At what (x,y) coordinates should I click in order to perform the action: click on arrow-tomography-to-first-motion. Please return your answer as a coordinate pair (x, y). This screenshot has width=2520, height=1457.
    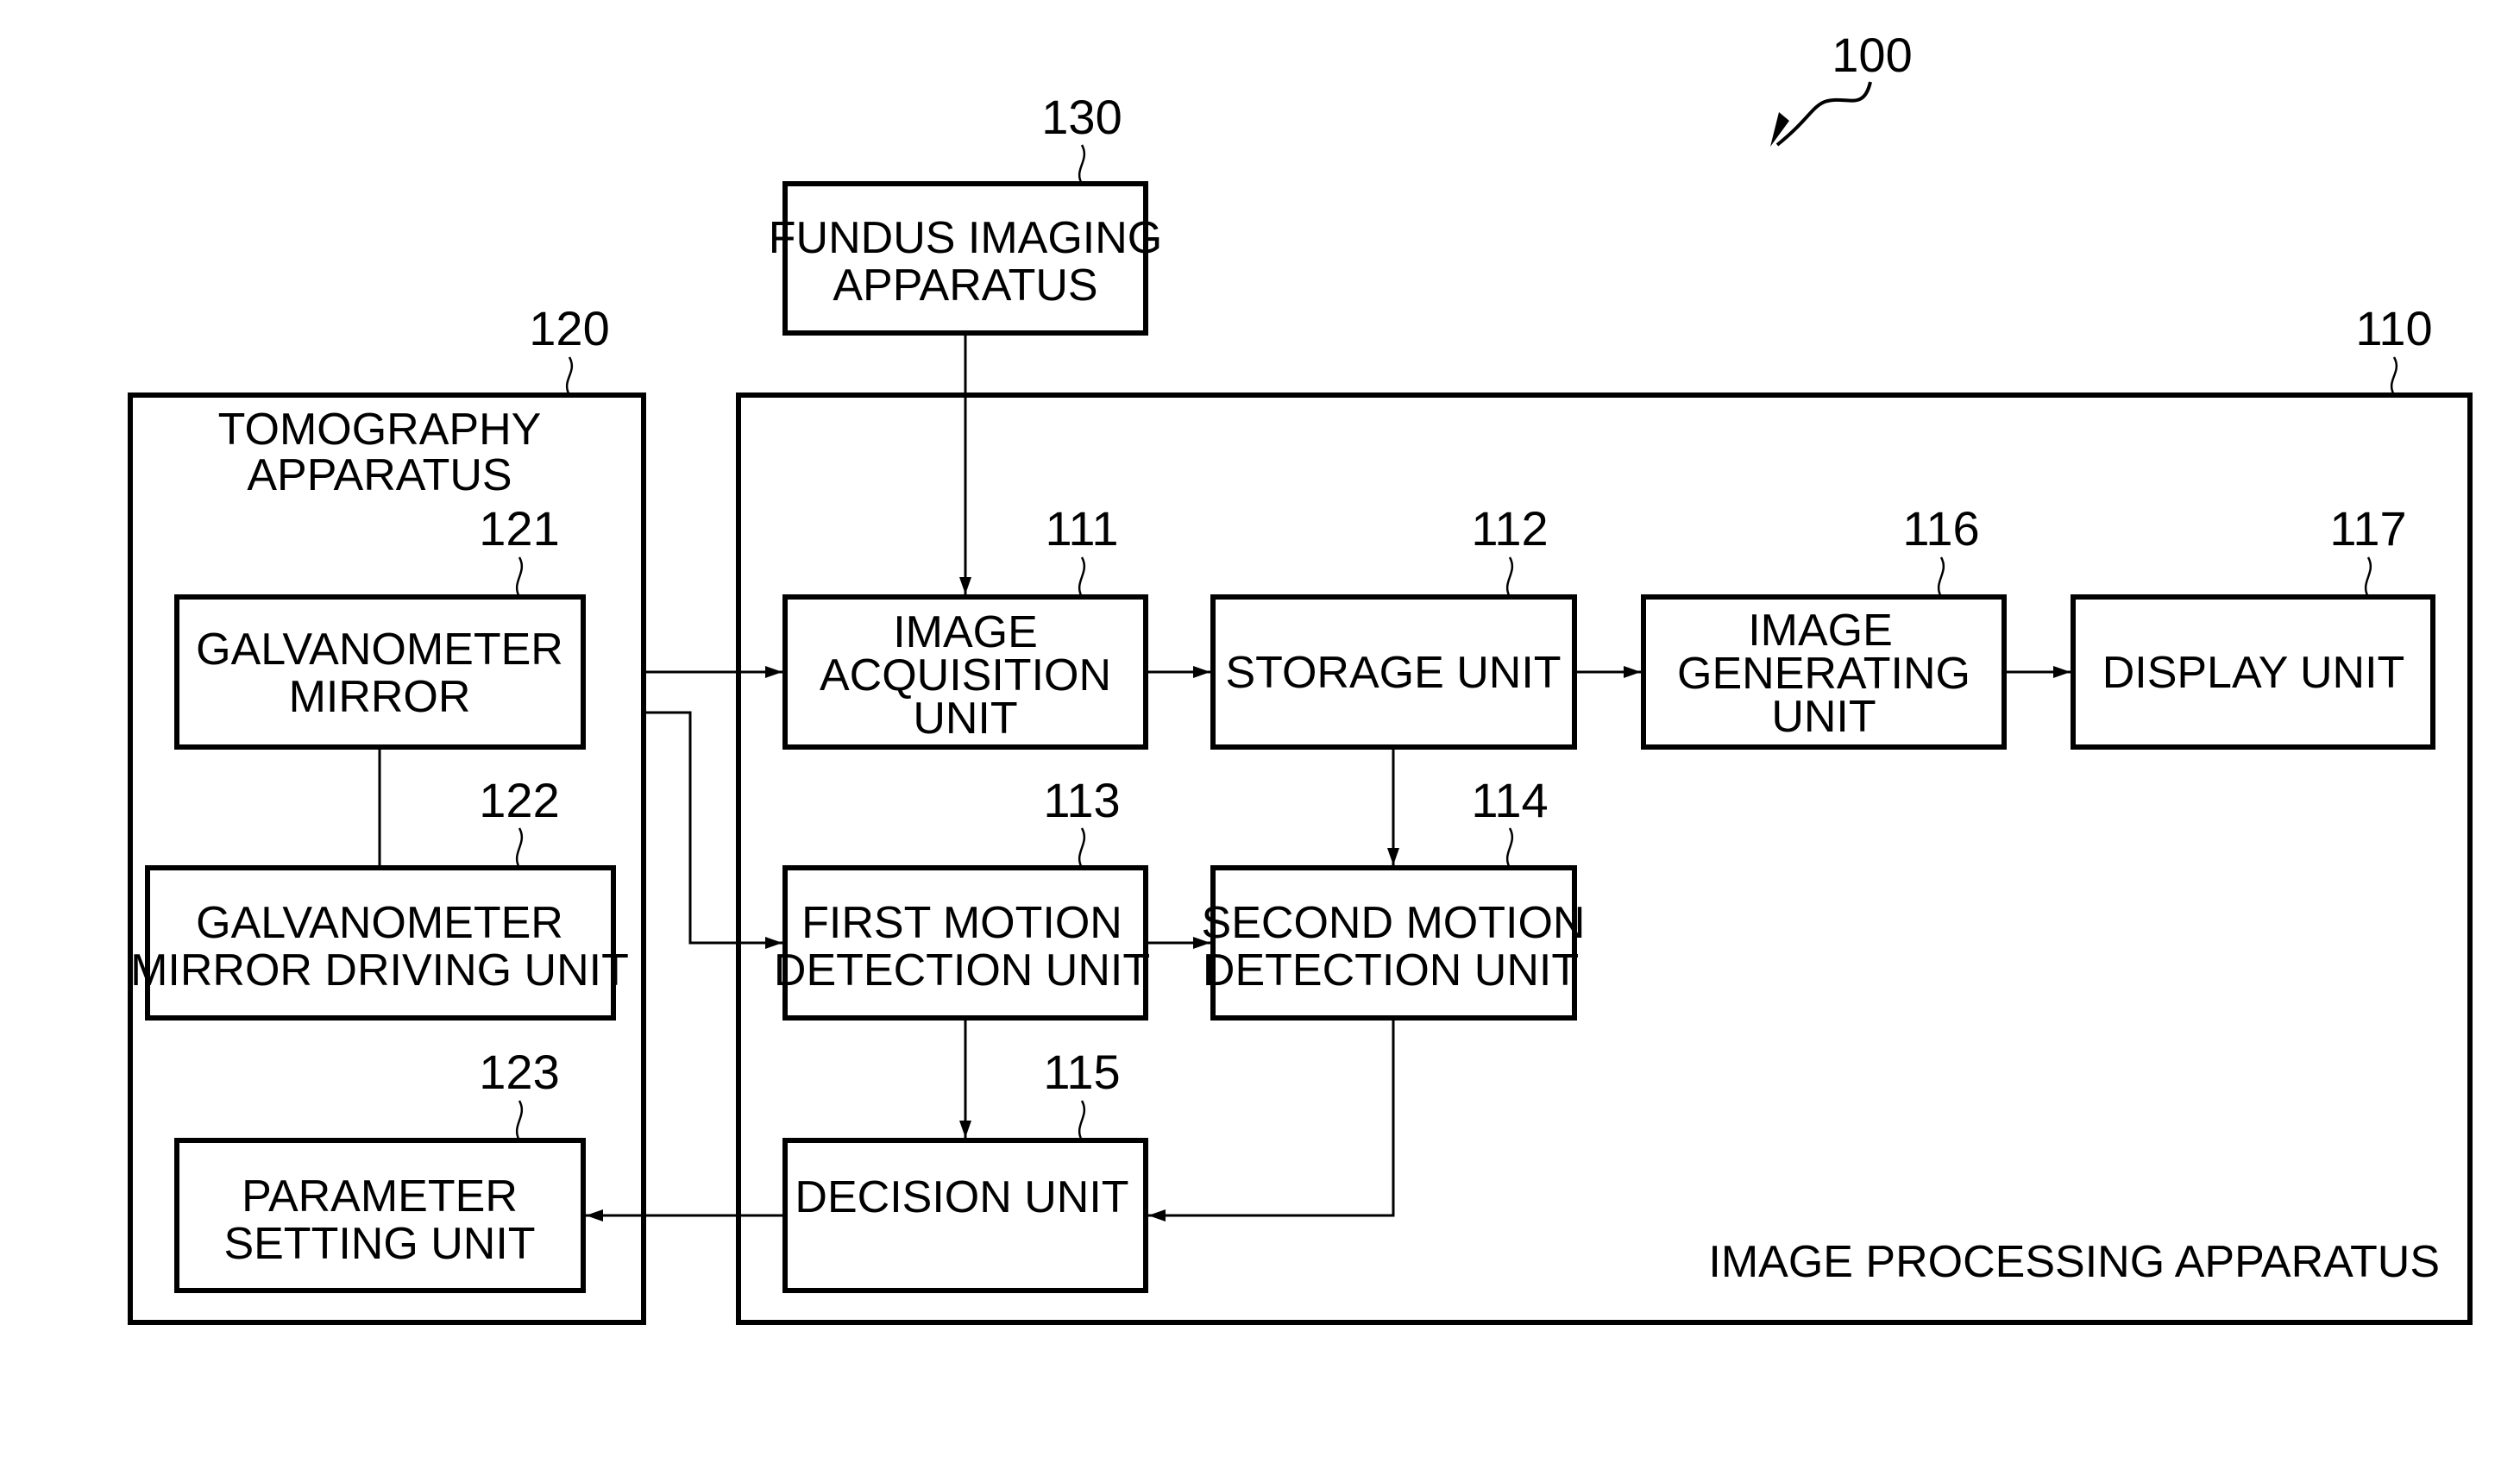
    Looking at the image, I should click on (714, 830).